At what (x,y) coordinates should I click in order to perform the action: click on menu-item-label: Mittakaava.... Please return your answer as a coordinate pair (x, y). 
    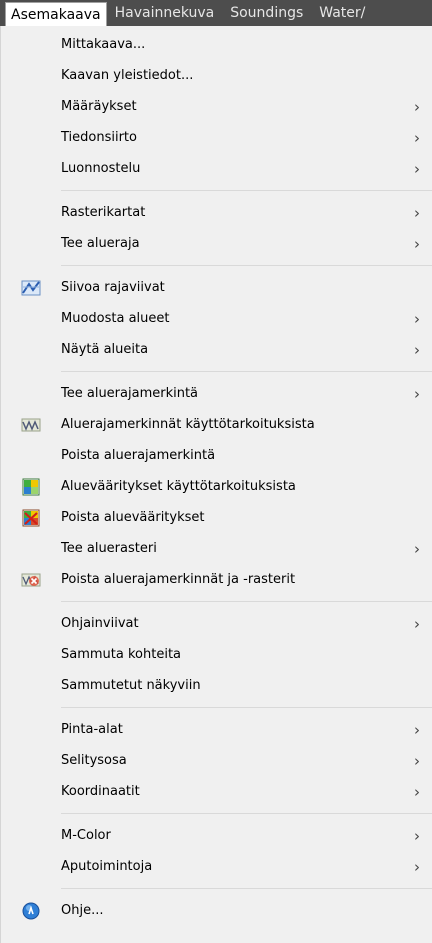
    Looking at the image, I should click on (103, 44).